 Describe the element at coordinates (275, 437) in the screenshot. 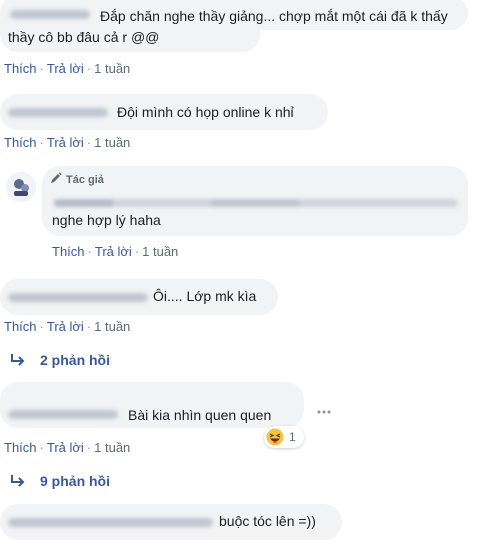

I see `laugh-reaction-icon` at that location.